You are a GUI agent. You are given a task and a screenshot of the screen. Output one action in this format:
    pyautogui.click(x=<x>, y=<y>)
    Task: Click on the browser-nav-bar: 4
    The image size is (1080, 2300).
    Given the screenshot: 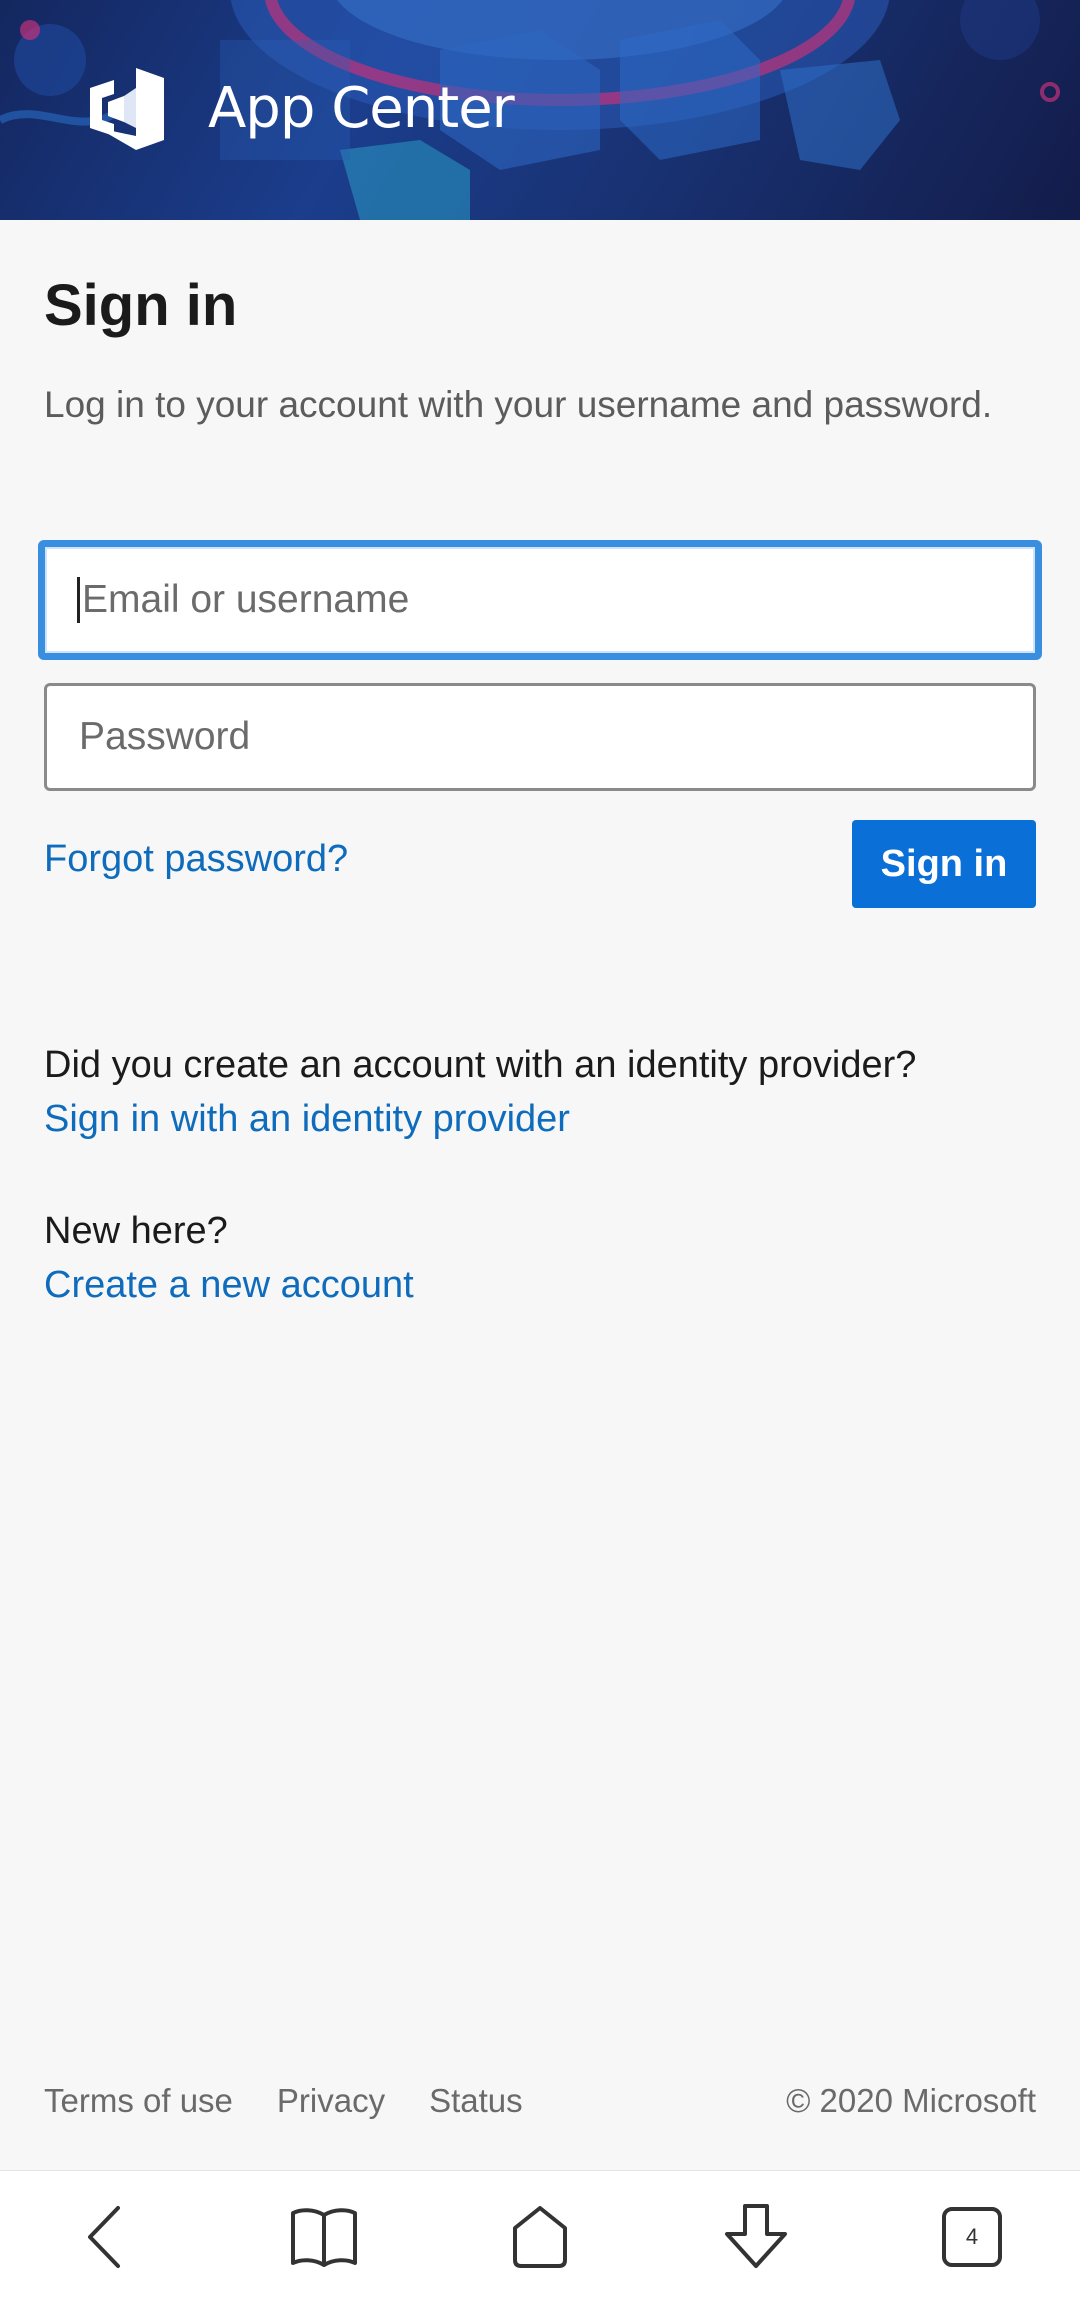 What is the action you would take?
    pyautogui.click(x=540, y=2235)
    